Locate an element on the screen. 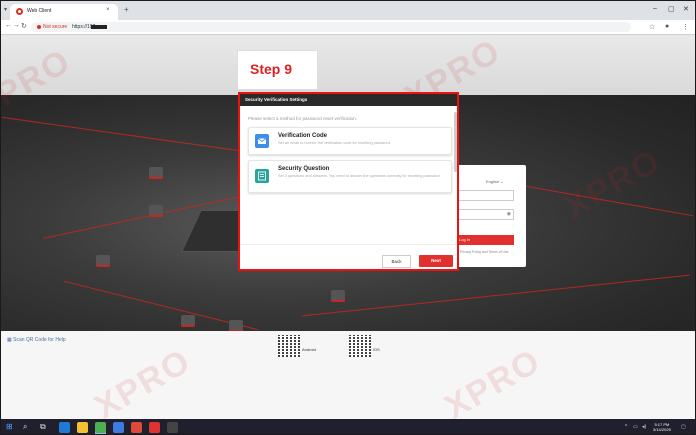  language-label: English is located at coordinates (493, 181).